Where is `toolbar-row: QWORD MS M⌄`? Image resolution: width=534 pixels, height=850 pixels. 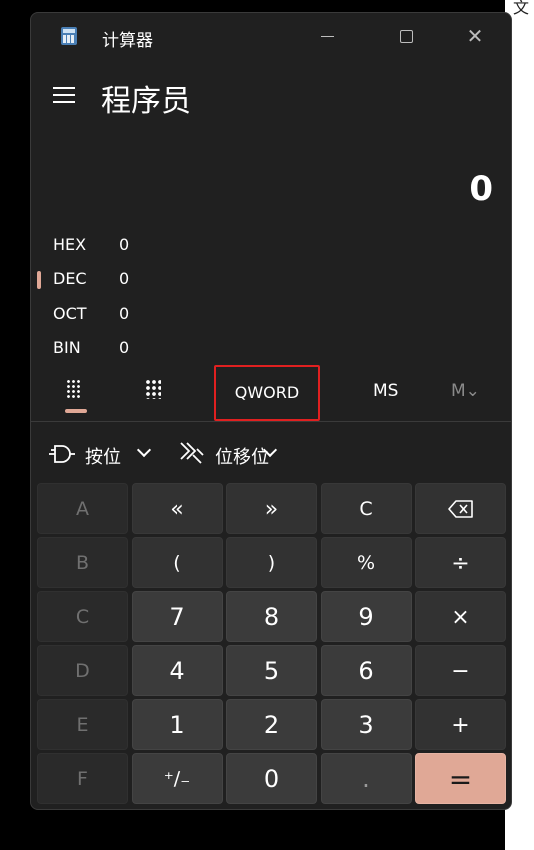
toolbar-row: QWORD MS M⌄ is located at coordinates (271, 393).